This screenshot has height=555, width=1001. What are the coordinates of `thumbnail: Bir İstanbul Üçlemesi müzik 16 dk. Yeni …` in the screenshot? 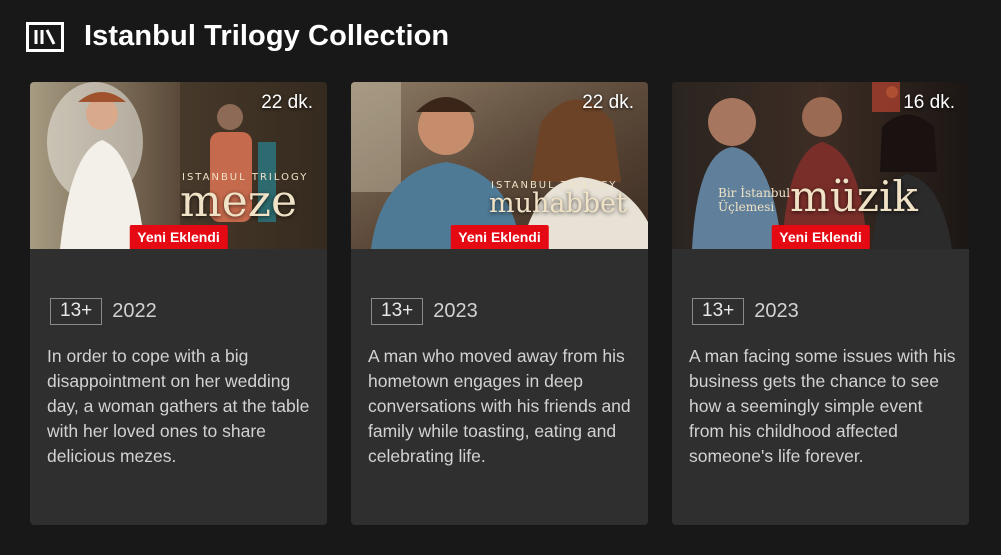 It's located at (820, 165).